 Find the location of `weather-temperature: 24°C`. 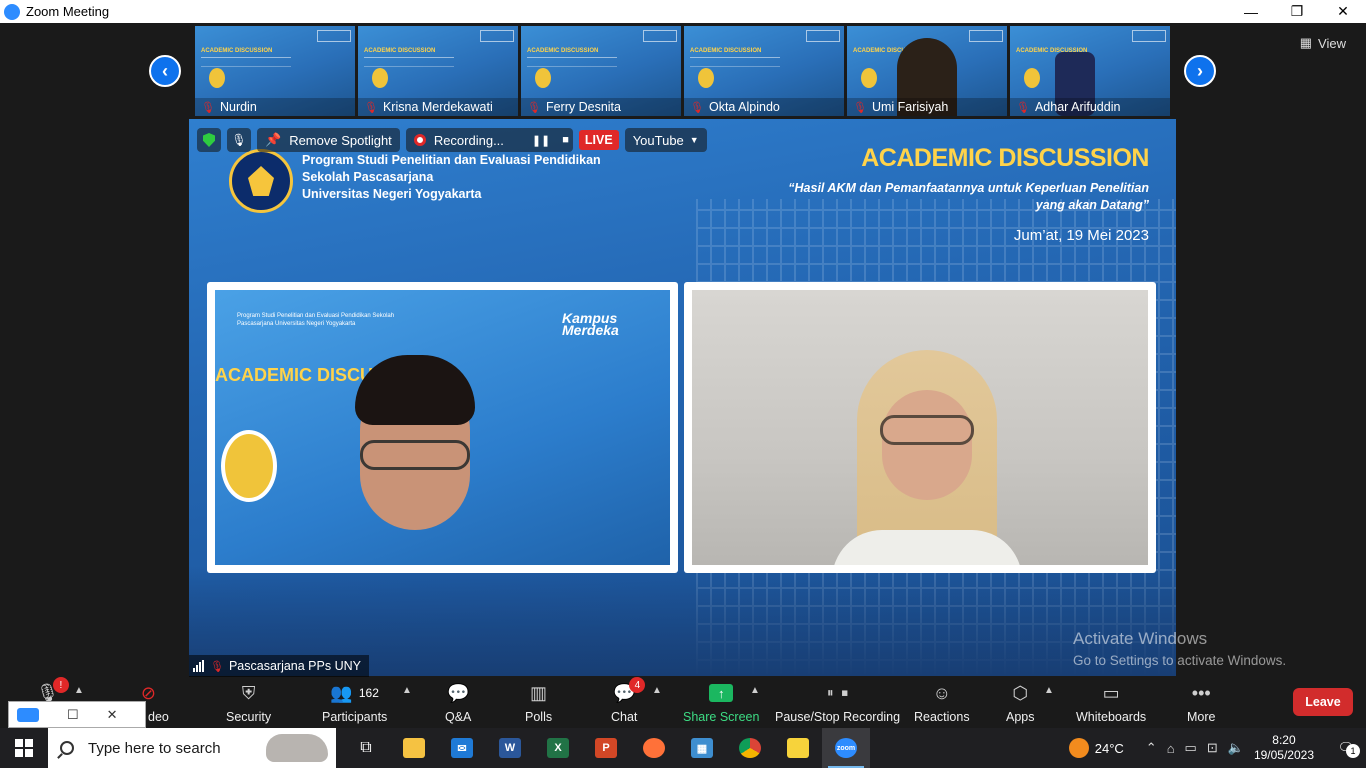

weather-temperature: 24°C is located at coordinates (1109, 748).